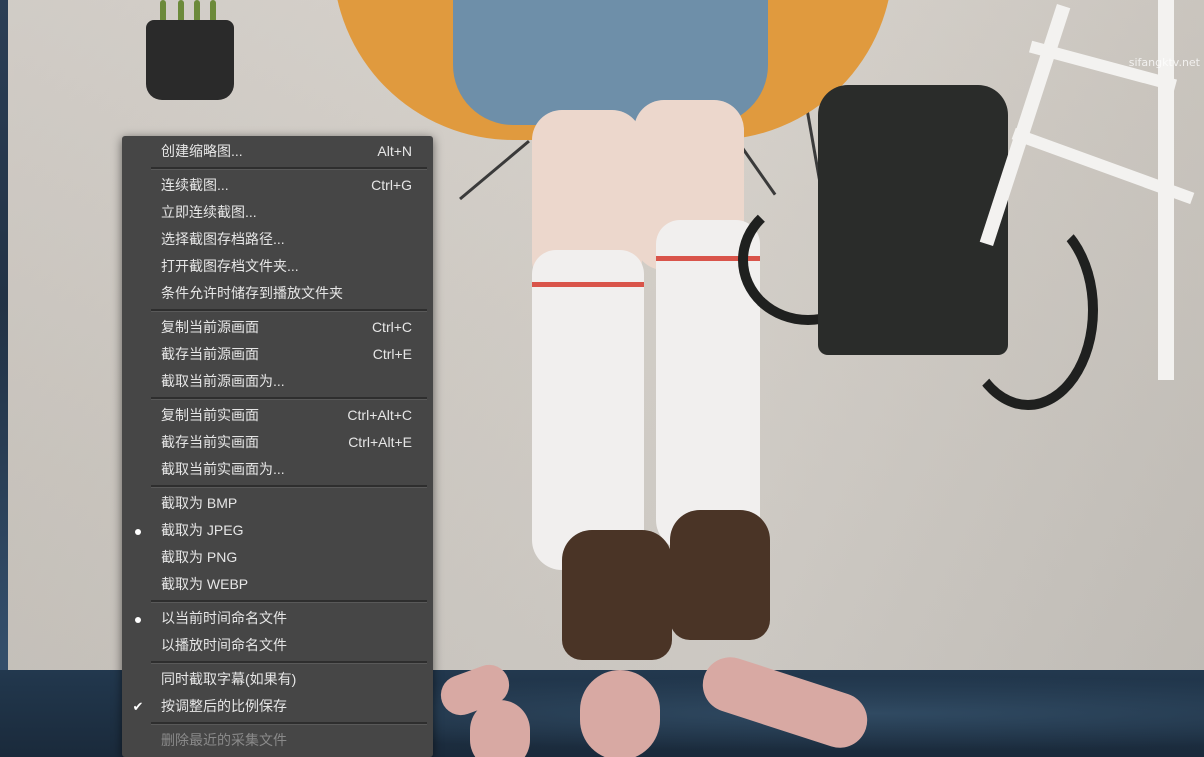  I want to click on menu-item-shortcut: Alt+N, so click(394, 151).